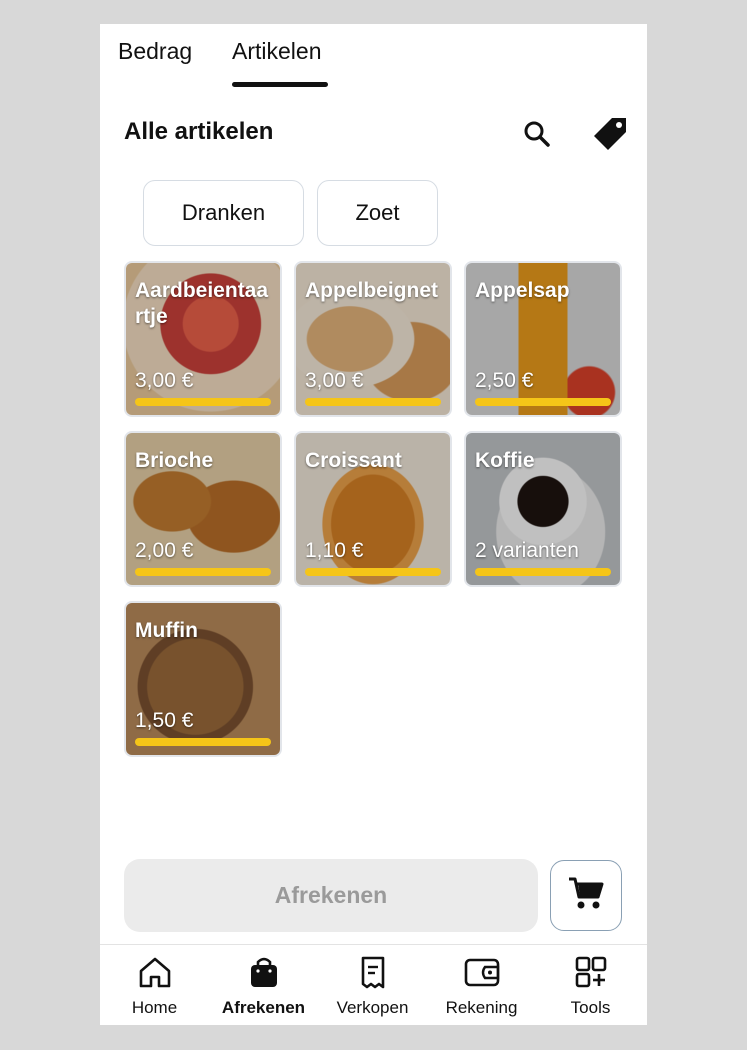 Image resolution: width=747 pixels, height=1050 pixels. I want to click on nav-home: Home, so click(154, 986).